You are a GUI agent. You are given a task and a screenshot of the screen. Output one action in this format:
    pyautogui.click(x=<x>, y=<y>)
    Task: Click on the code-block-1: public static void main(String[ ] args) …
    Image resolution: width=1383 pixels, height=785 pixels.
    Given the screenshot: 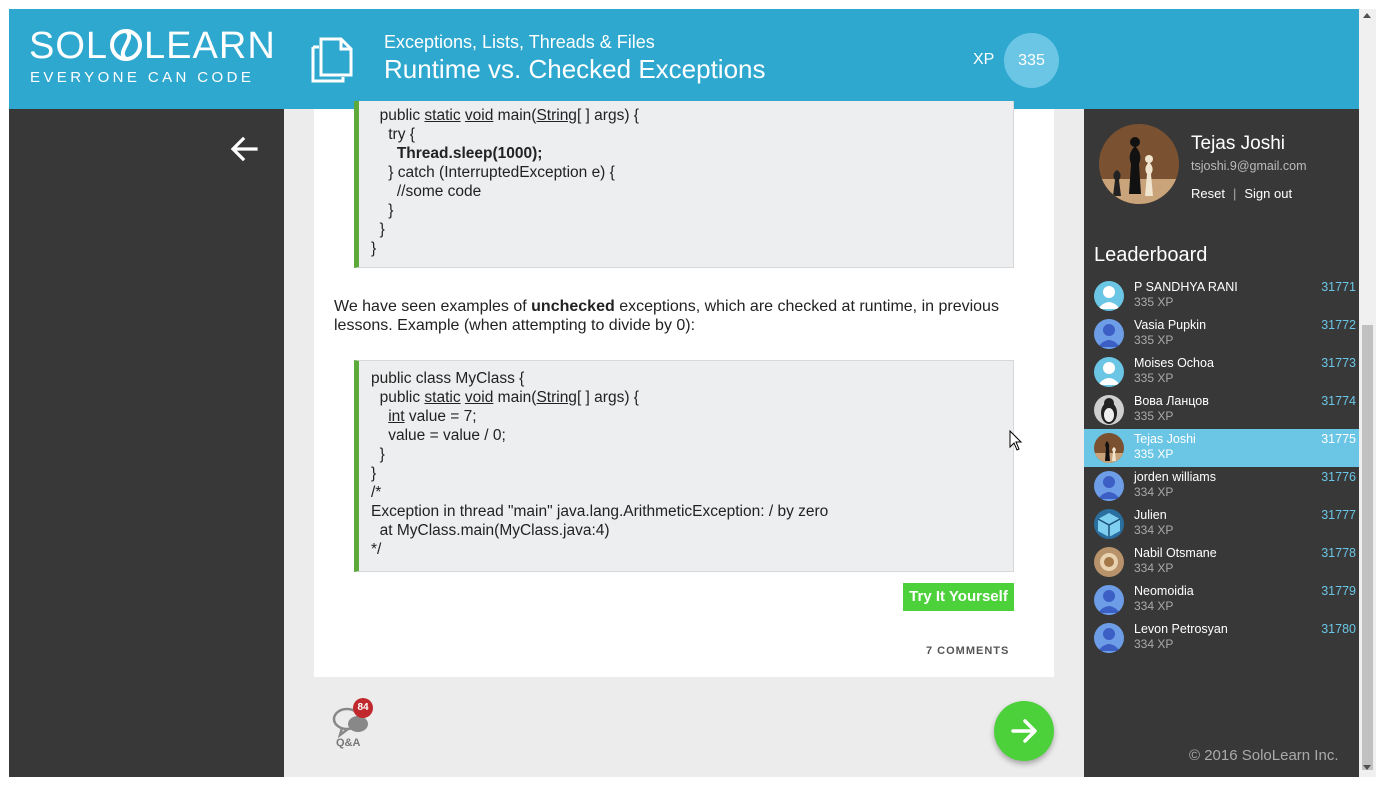 What is the action you would take?
    pyautogui.click(x=684, y=184)
    